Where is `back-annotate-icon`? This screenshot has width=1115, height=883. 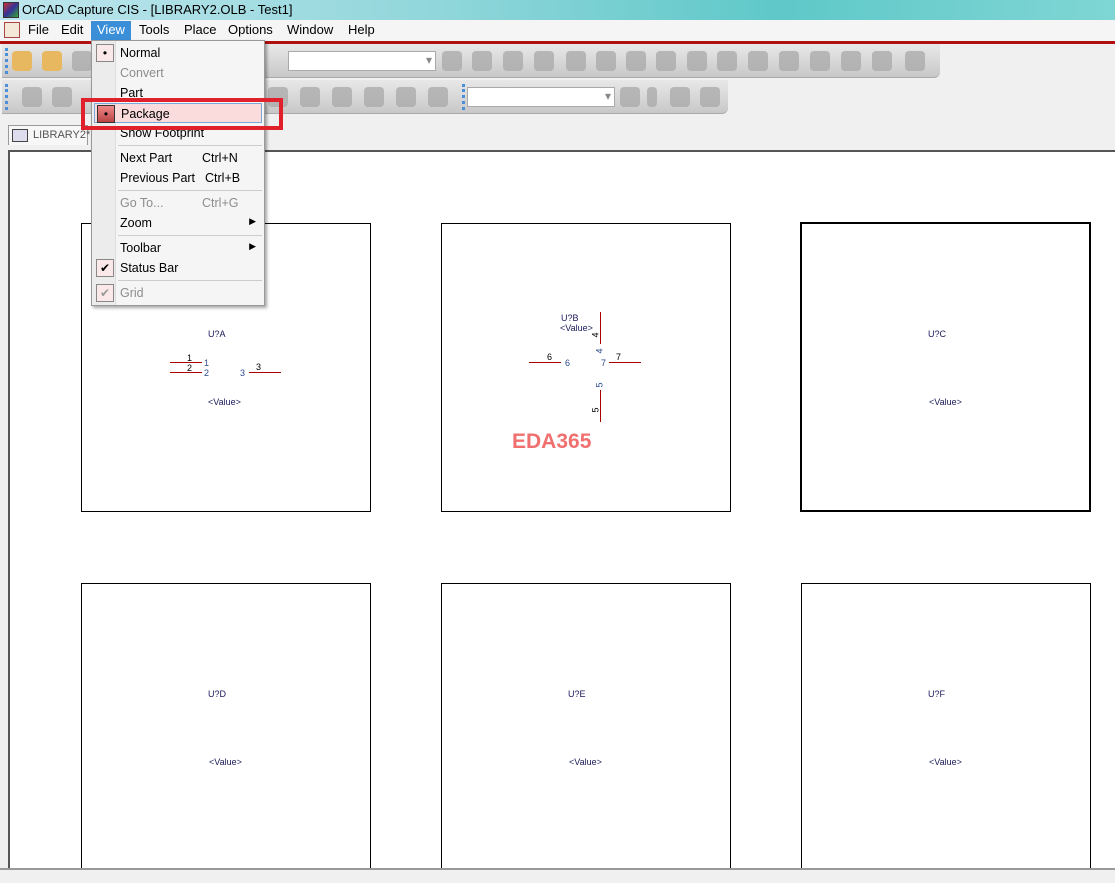 back-annotate-icon is located at coordinates (666, 61).